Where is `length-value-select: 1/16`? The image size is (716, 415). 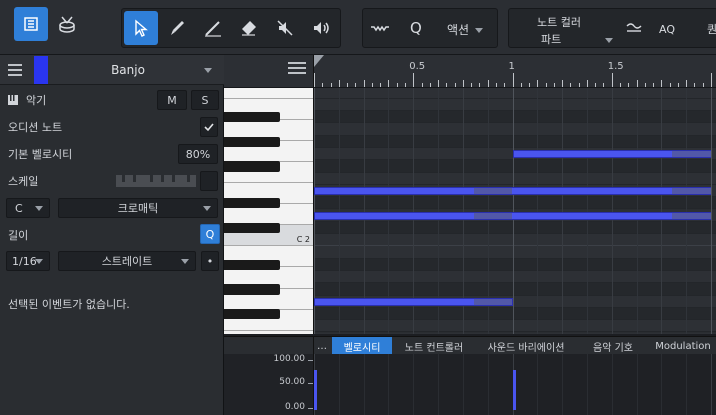 length-value-select: 1/16 is located at coordinates (28, 261).